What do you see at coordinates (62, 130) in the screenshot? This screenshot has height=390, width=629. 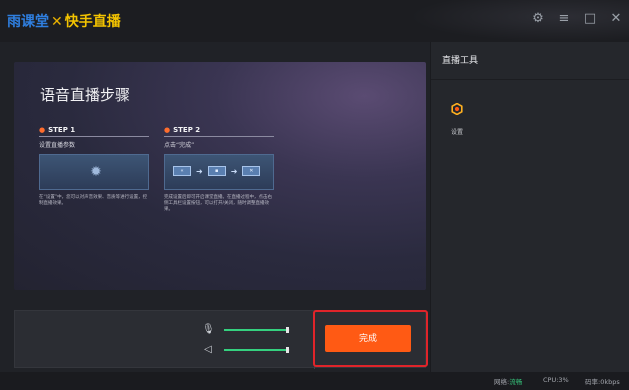 I see `step-label: STEP 1` at bounding box center [62, 130].